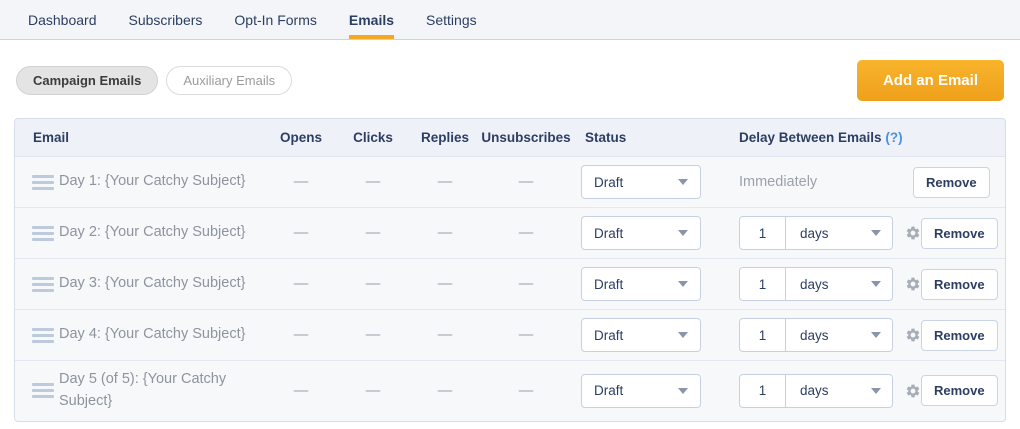 The image size is (1020, 429). What do you see at coordinates (152, 181) in the screenshot?
I see `email-subject: Day 1: {Your Catchy Subject}` at bounding box center [152, 181].